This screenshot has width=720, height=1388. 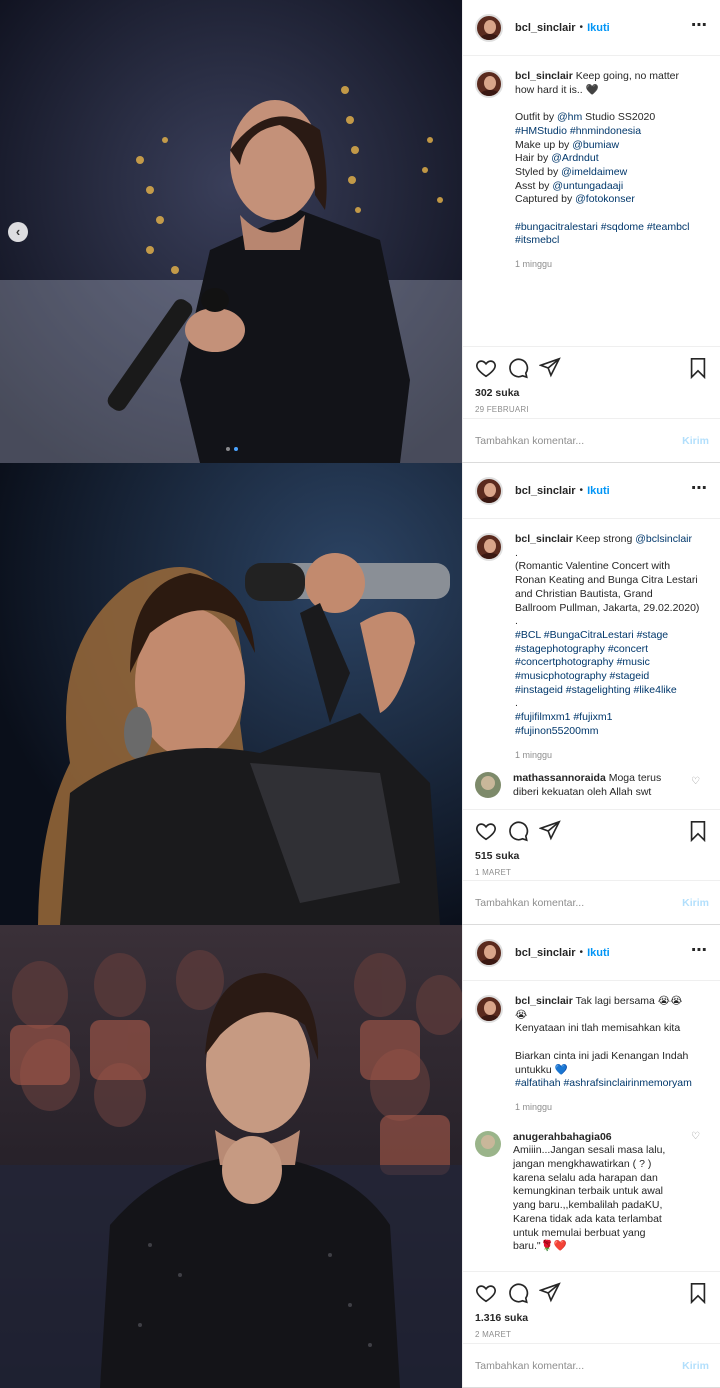 I want to click on carousel-dots, so click(x=232, y=449).